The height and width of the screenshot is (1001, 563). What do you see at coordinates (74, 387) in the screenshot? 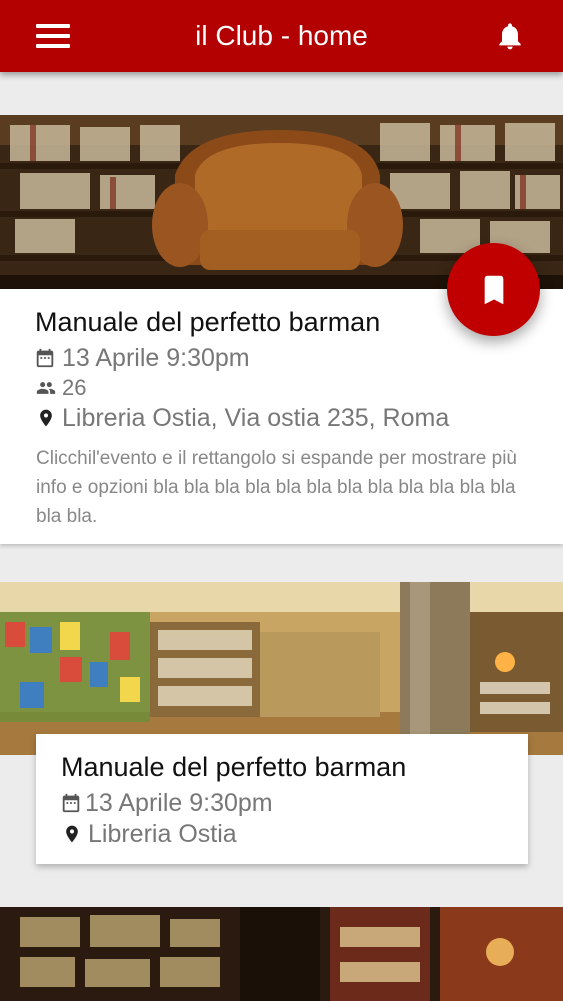
I see `attendees-count: 26` at bounding box center [74, 387].